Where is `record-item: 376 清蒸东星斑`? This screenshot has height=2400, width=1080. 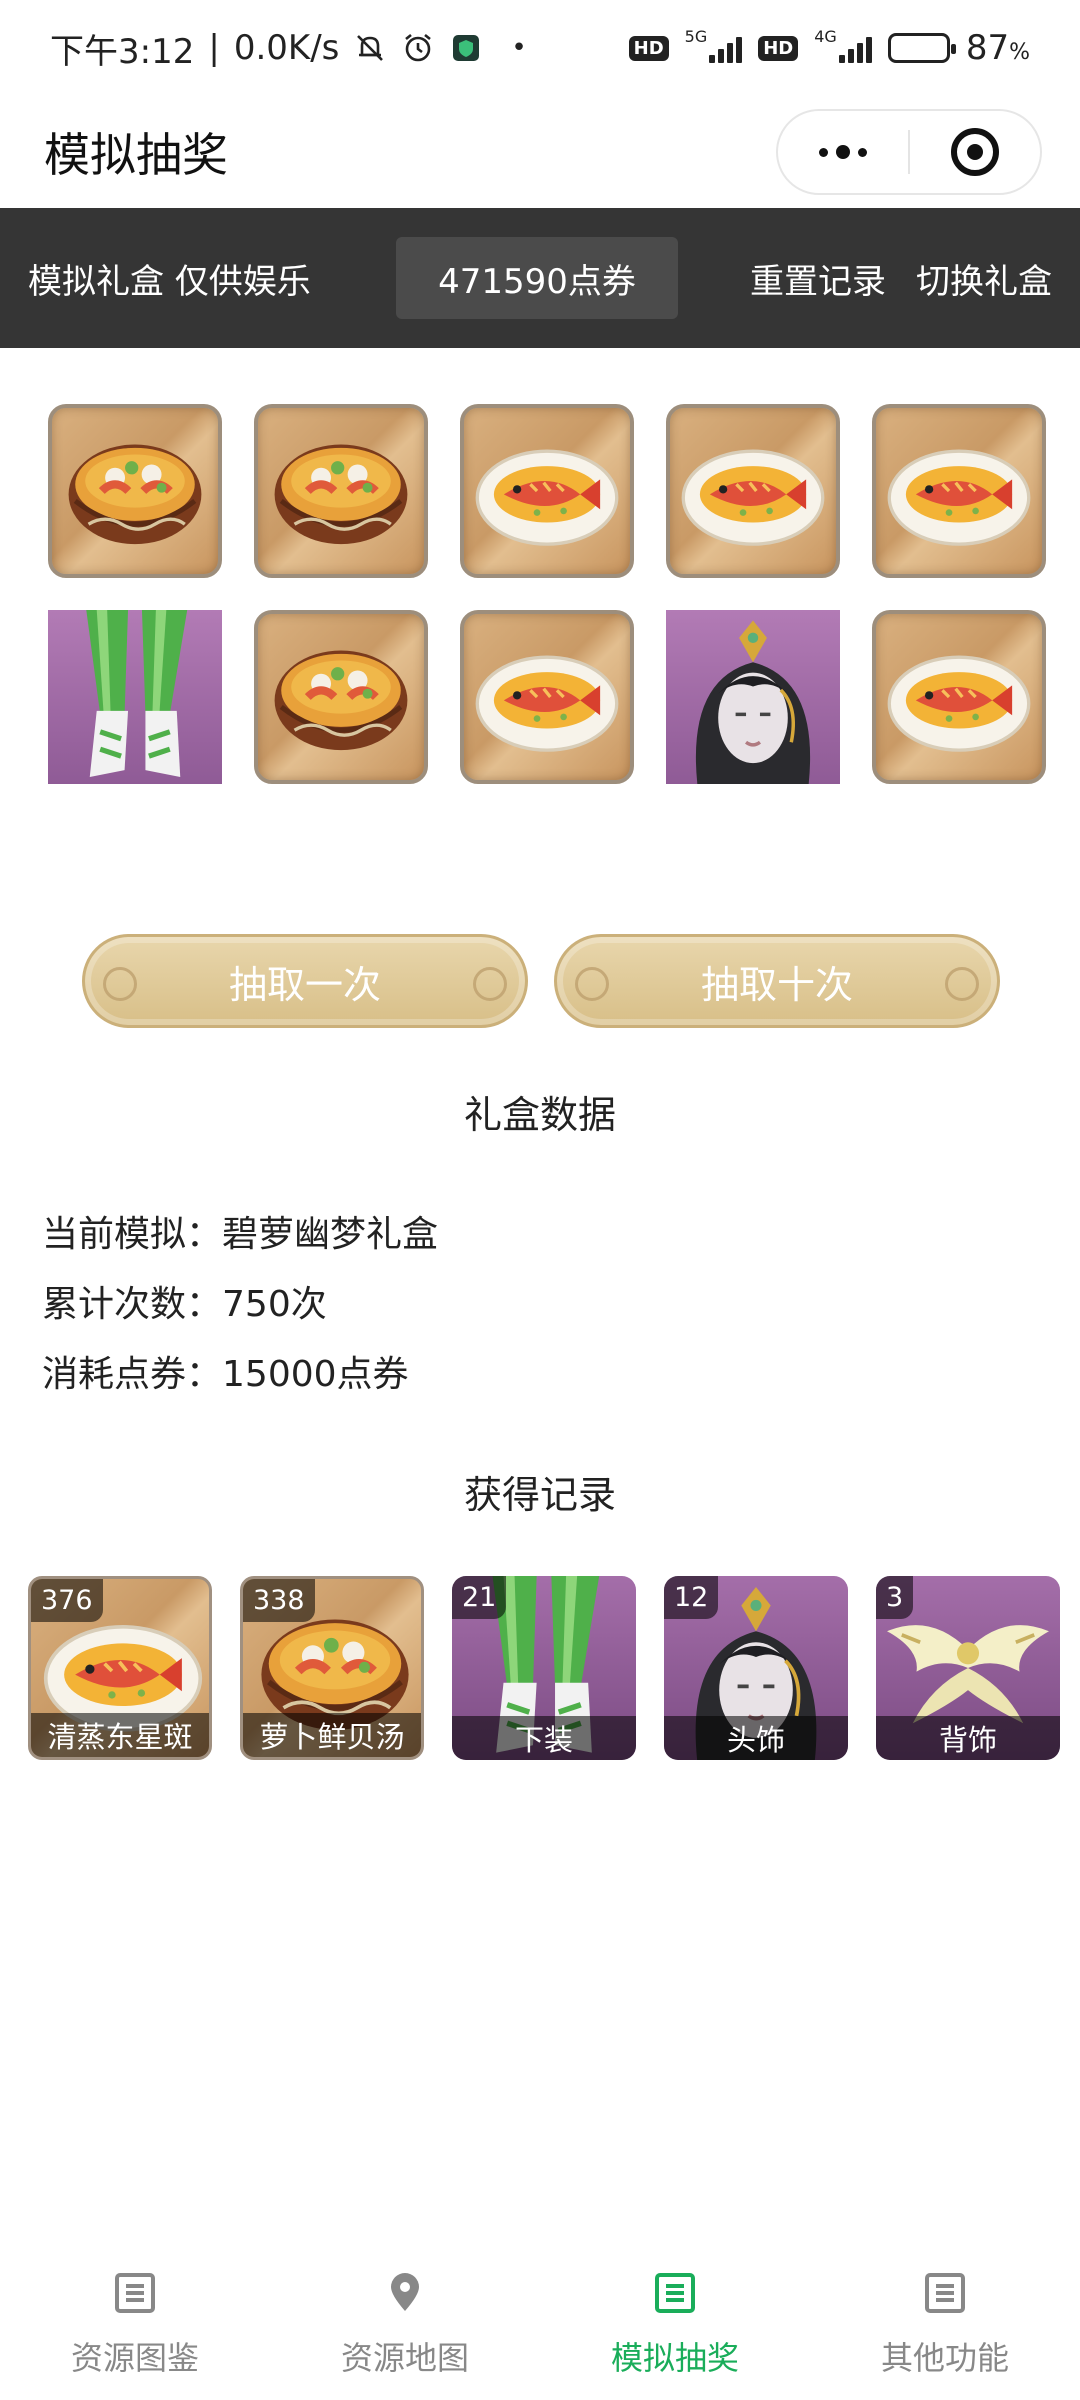
record-item: 376 清蒸东星斑 is located at coordinates (120, 1668).